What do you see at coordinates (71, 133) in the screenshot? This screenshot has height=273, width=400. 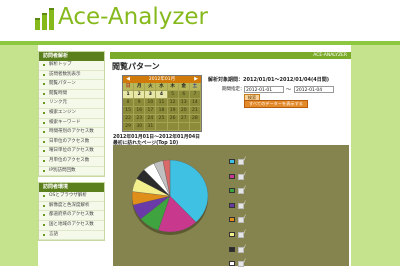 I see `sidebar-item: 時間帯別のアクセス数` at bounding box center [71, 133].